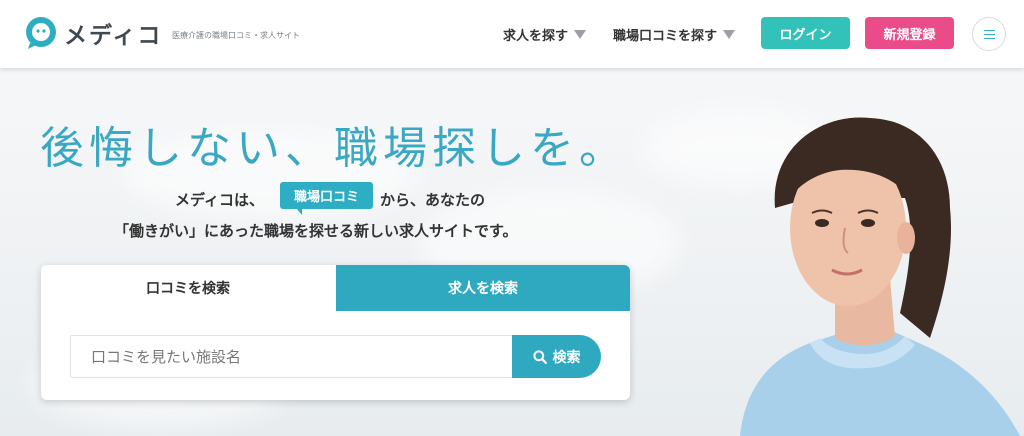  I want to click on hero-sub-prefix: メディコは、, so click(219, 200).